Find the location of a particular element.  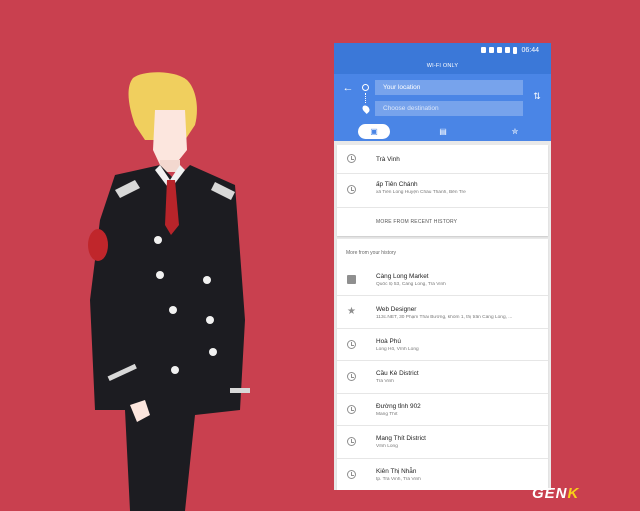

history-item-title: Đường tỉnh 902 is located at coordinates (398, 406).